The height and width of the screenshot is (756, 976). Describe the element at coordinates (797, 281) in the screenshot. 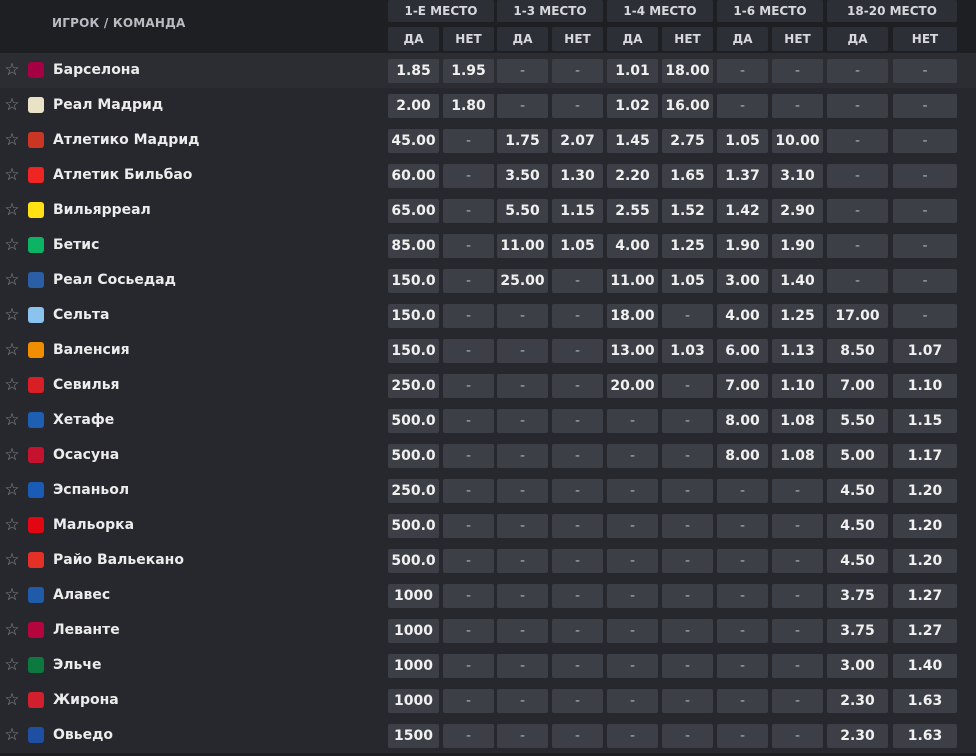

I see `odds-cell: 1.40` at that location.